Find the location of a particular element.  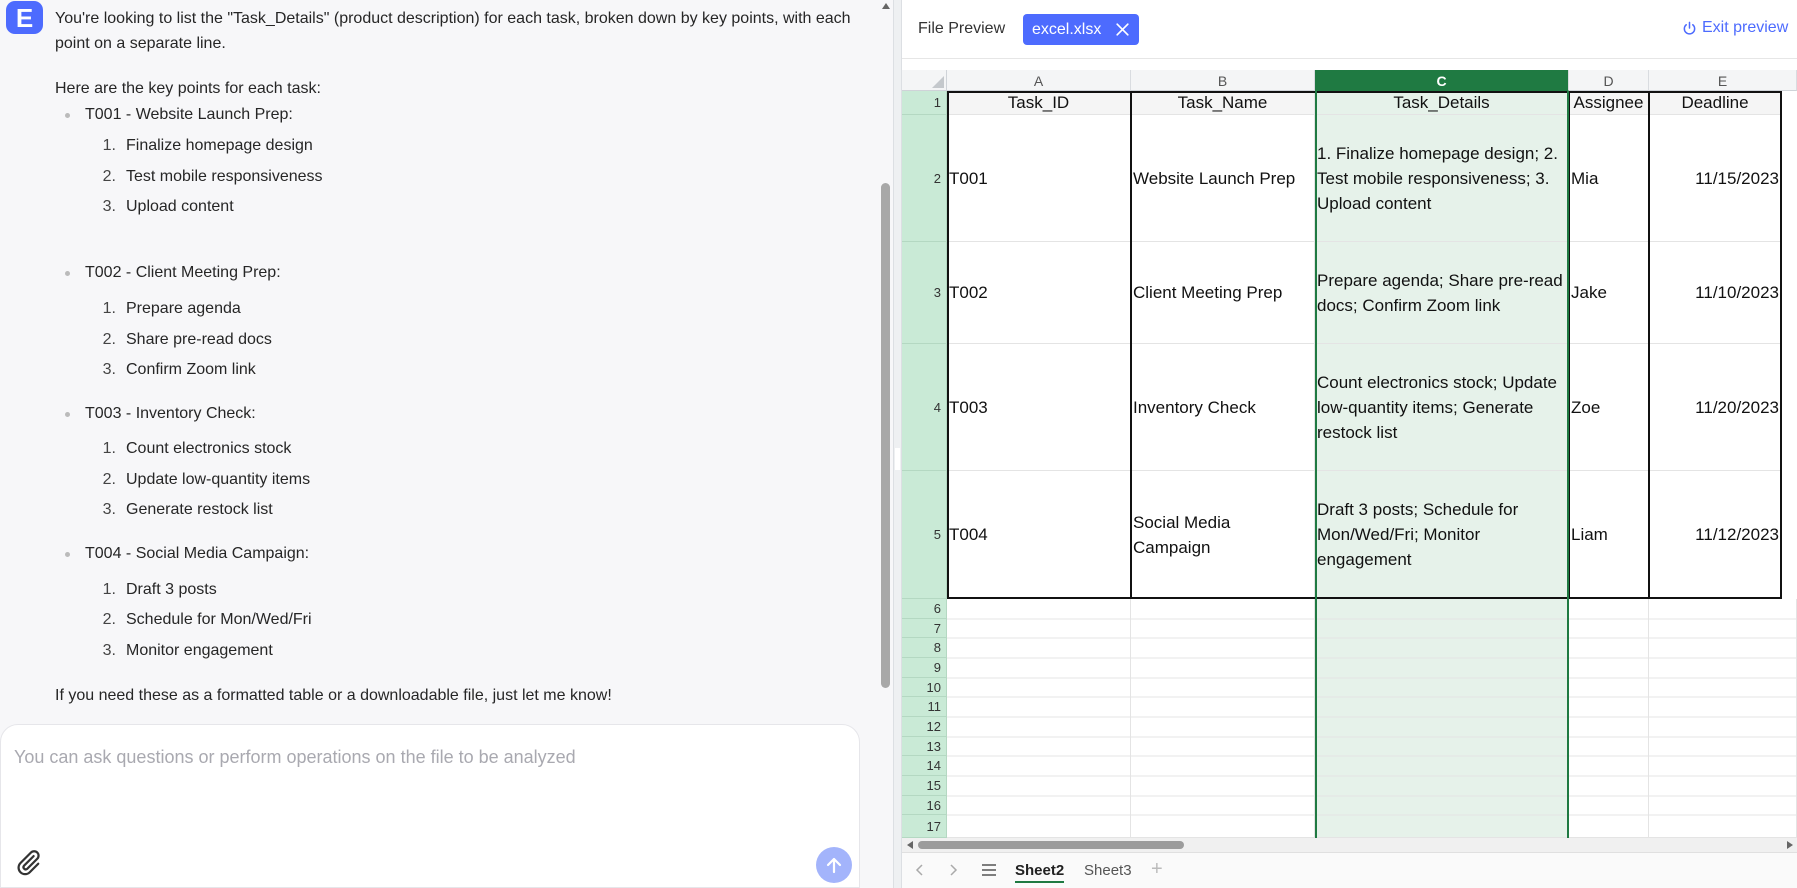

chevron-right-icon is located at coordinates (953, 870).